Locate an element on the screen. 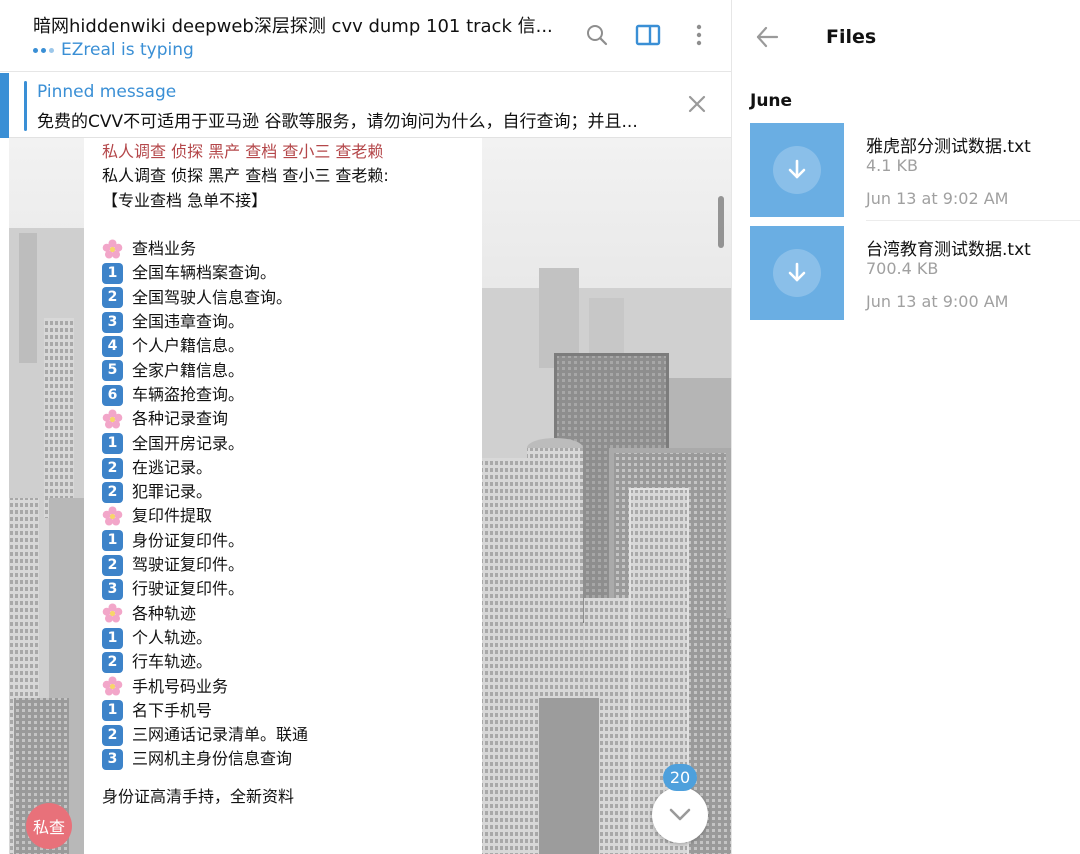  message-line-text: 犯罪记录。 is located at coordinates (172, 492).